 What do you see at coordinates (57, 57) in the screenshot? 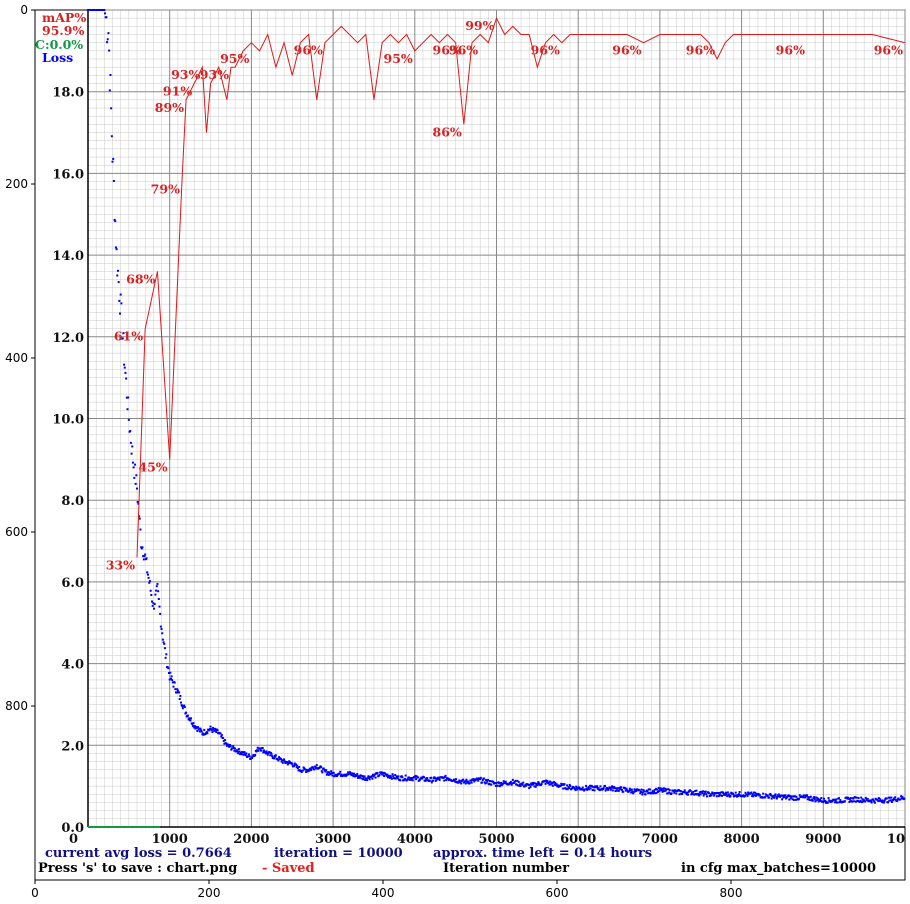
I see `legend-loss-label: Loss` at bounding box center [57, 57].